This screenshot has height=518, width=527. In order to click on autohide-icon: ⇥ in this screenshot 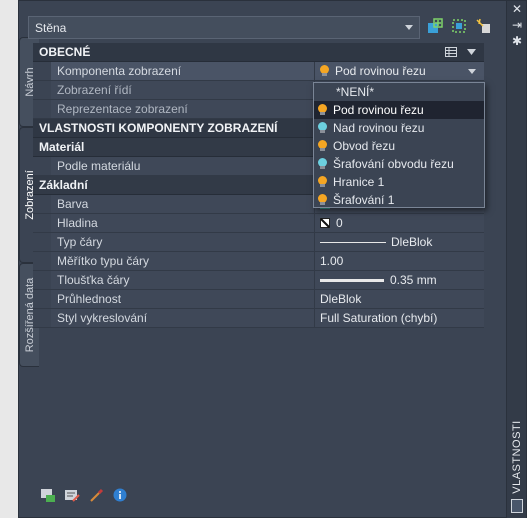, I will do `click(517, 25)`.